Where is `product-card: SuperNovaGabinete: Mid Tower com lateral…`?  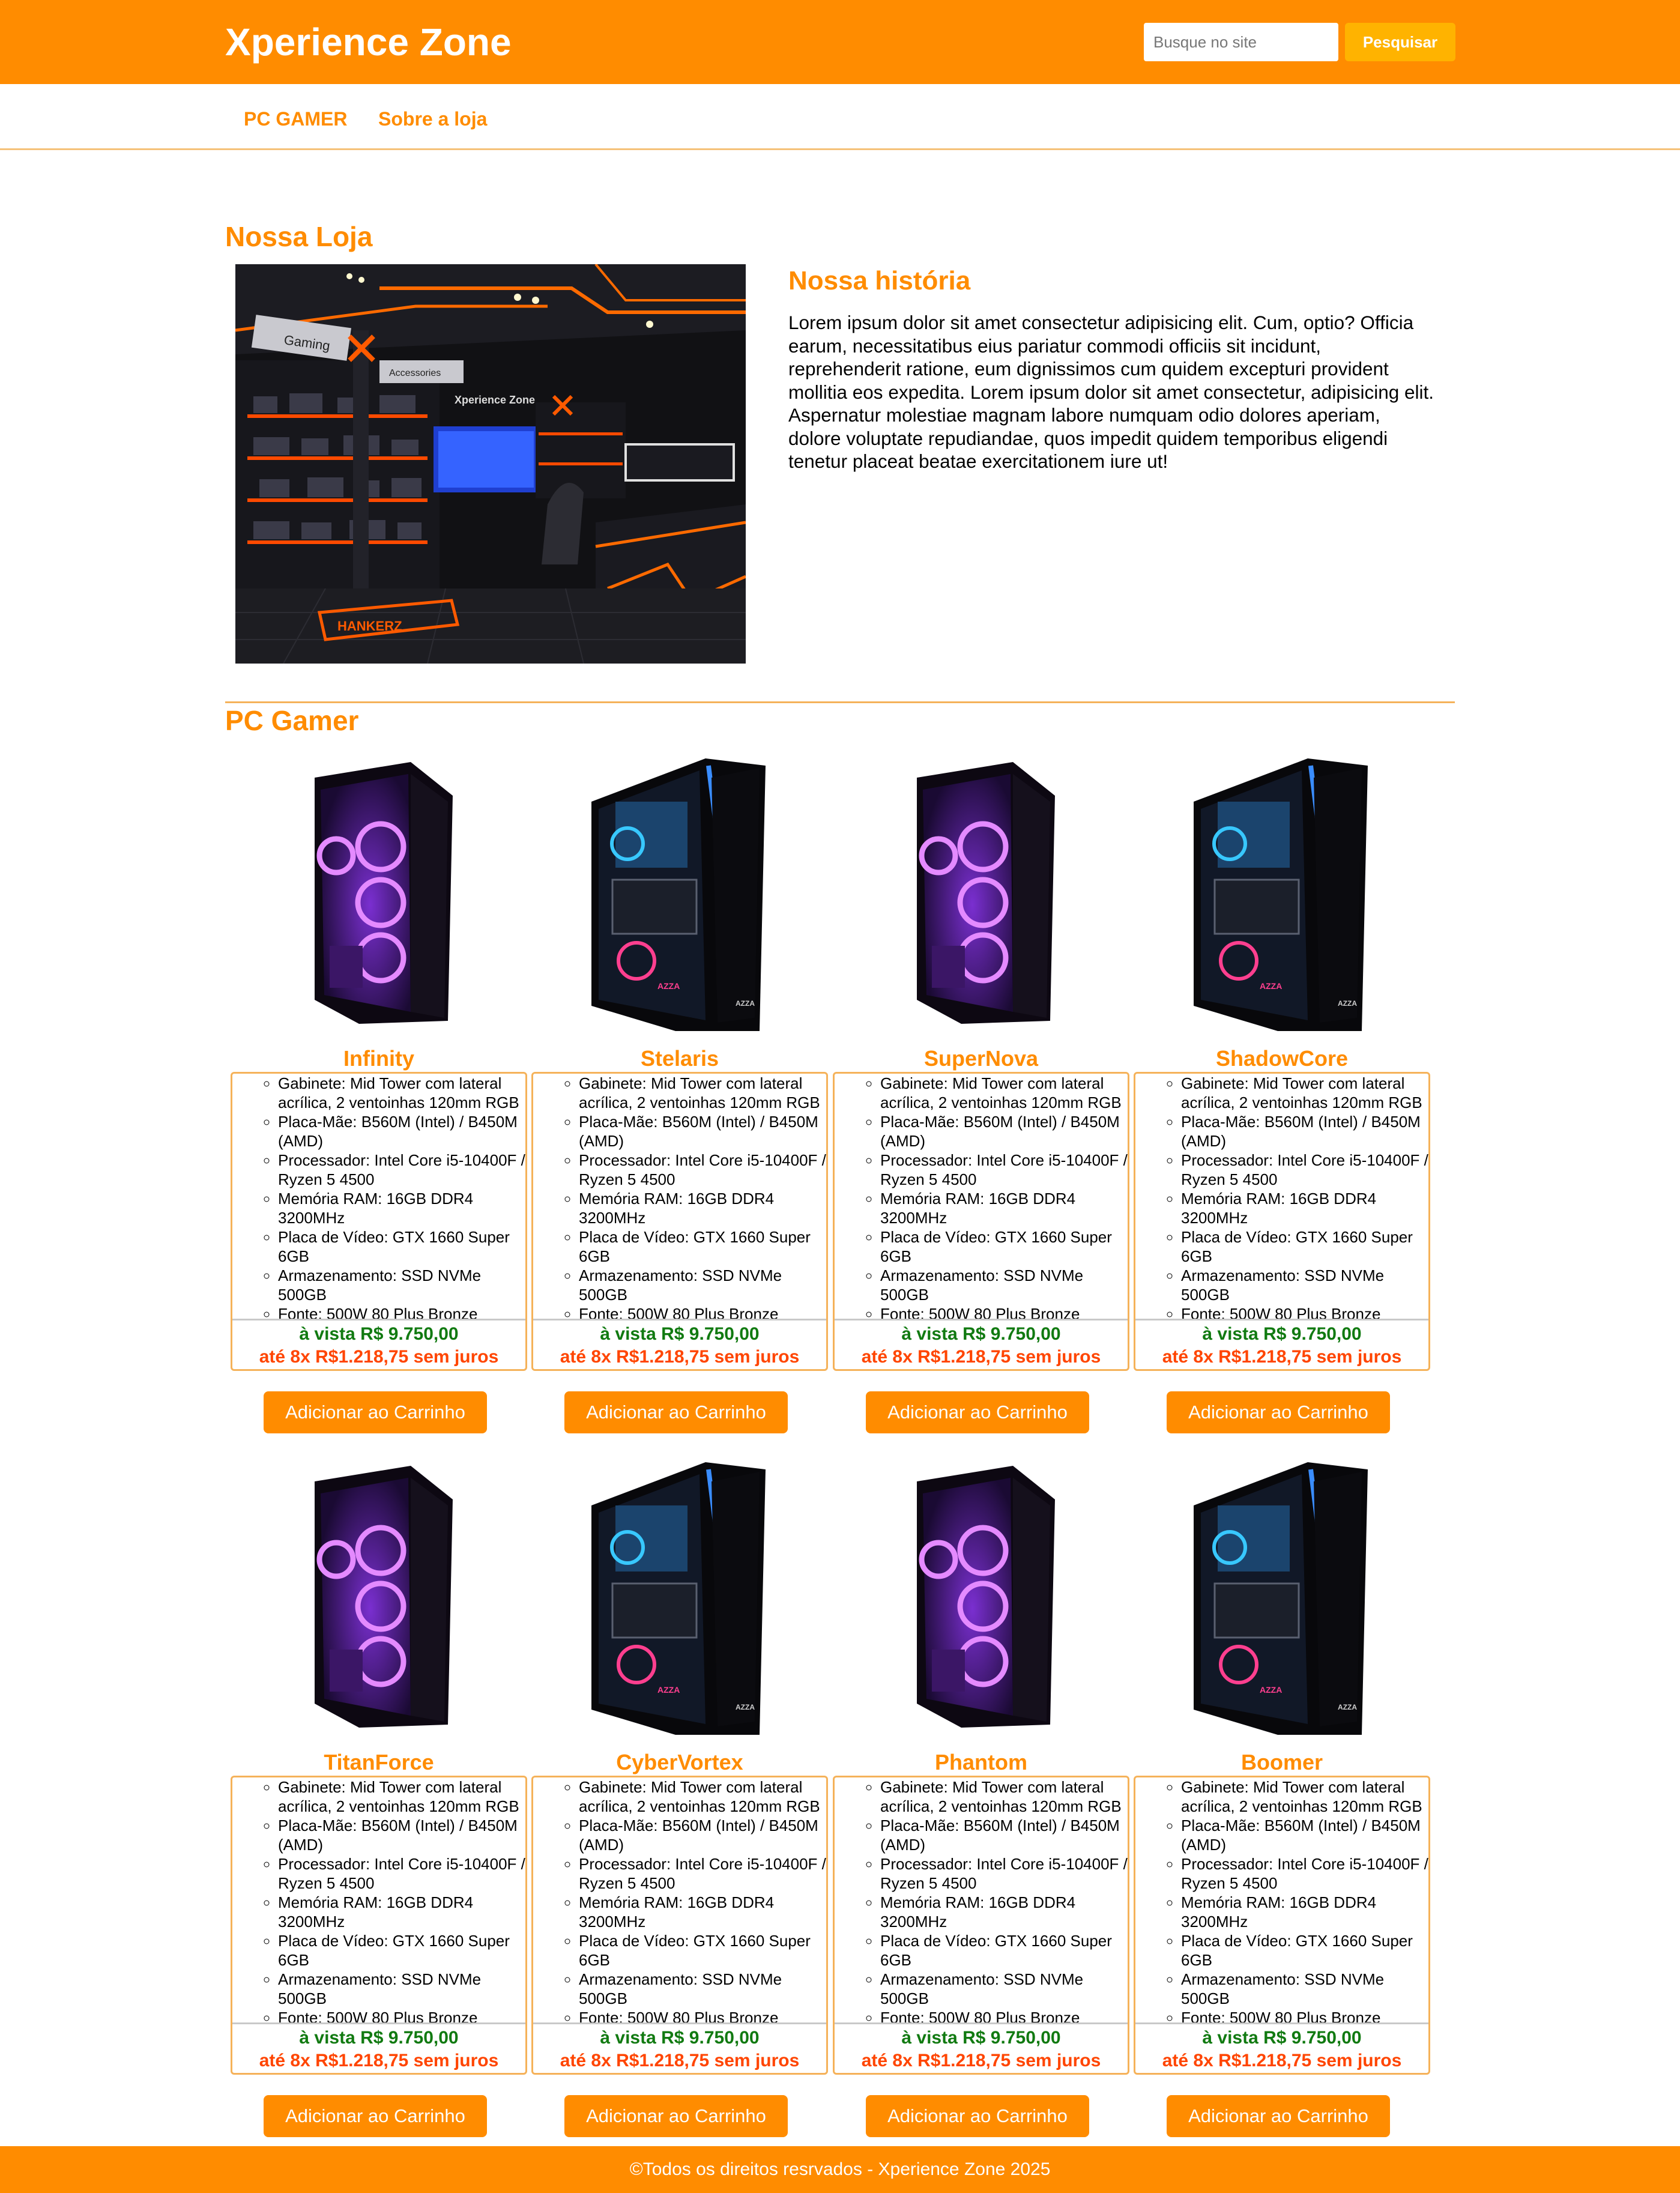
product-card: SuperNovaGabinete: Mid Tower com lateral… is located at coordinates (981, 1096).